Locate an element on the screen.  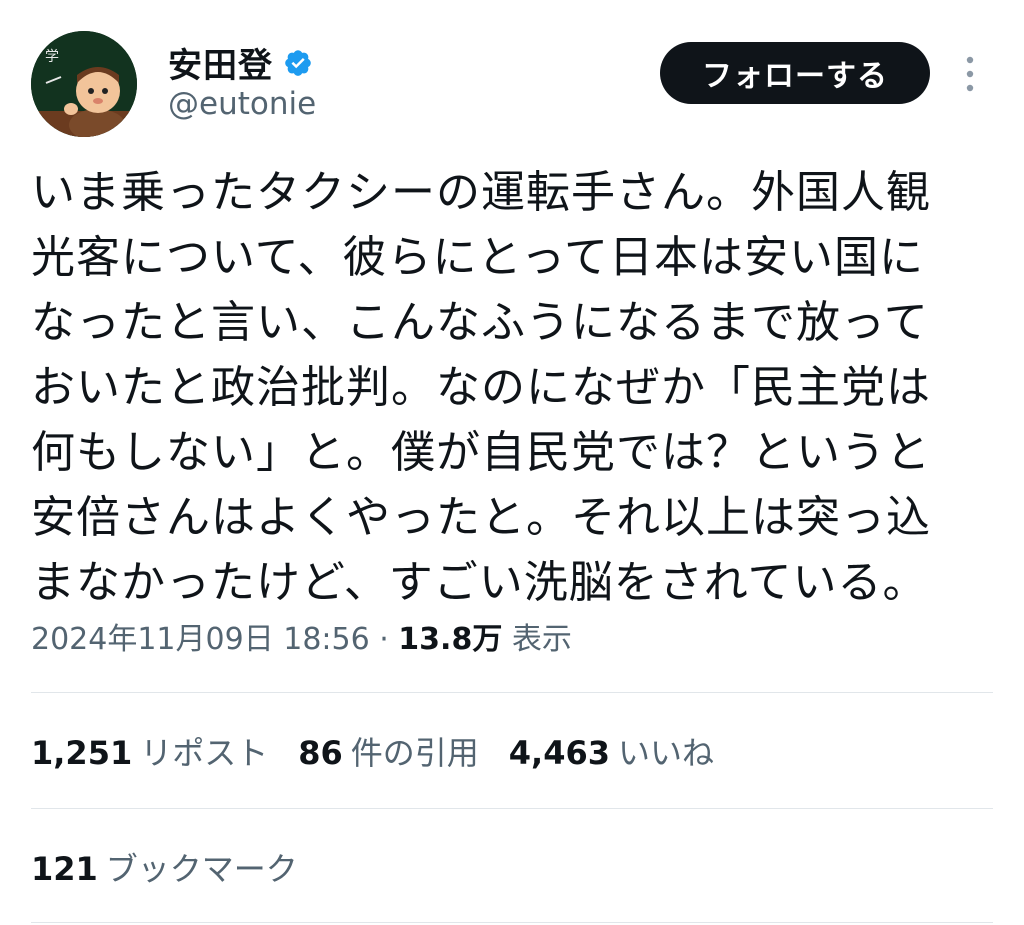
likes-label: いいね is located at coordinates (666, 753).